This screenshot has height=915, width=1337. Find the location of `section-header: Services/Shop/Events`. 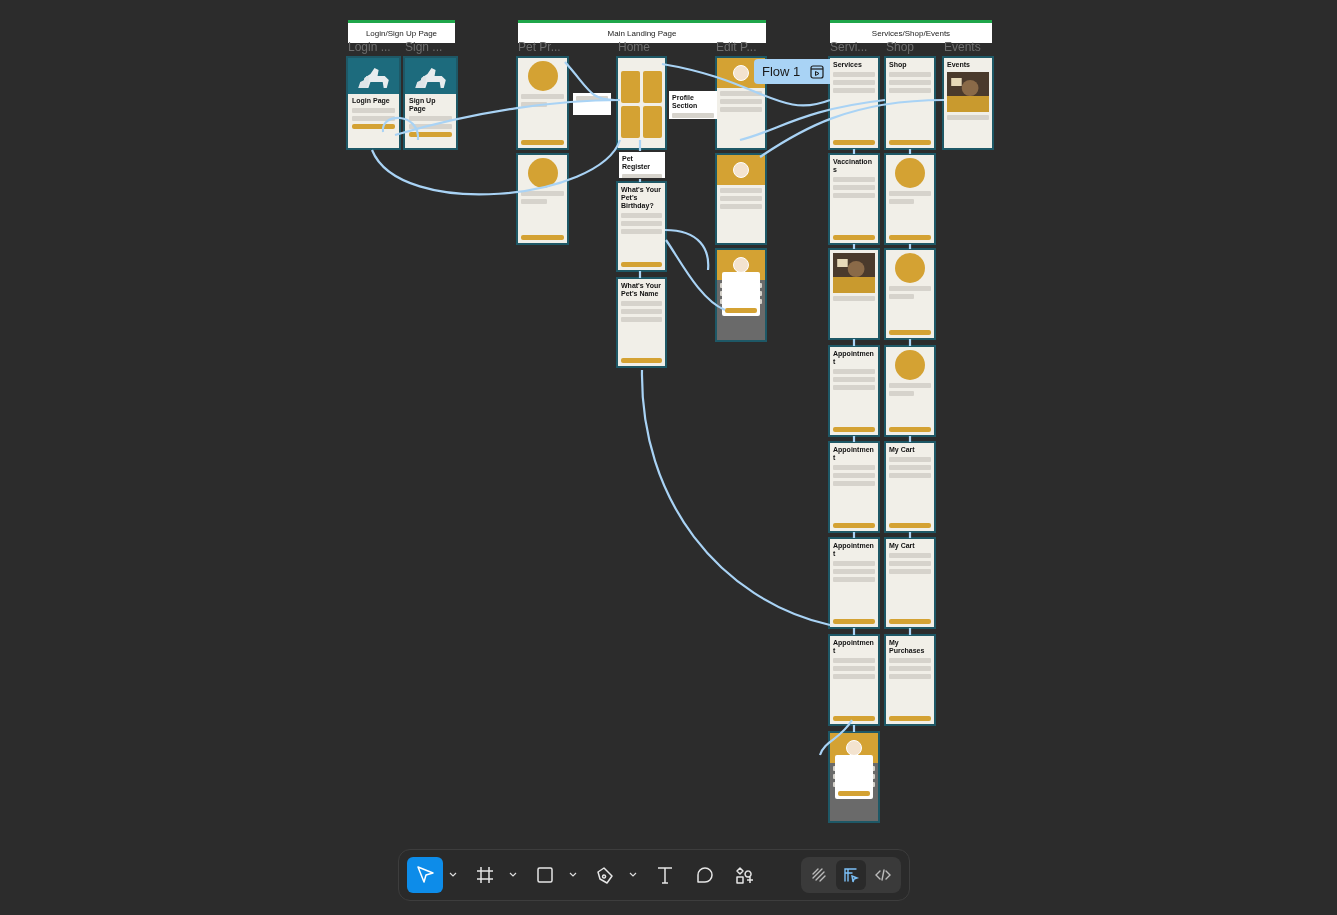

section-header: Services/Shop/Events is located at coordinates (911, 31).